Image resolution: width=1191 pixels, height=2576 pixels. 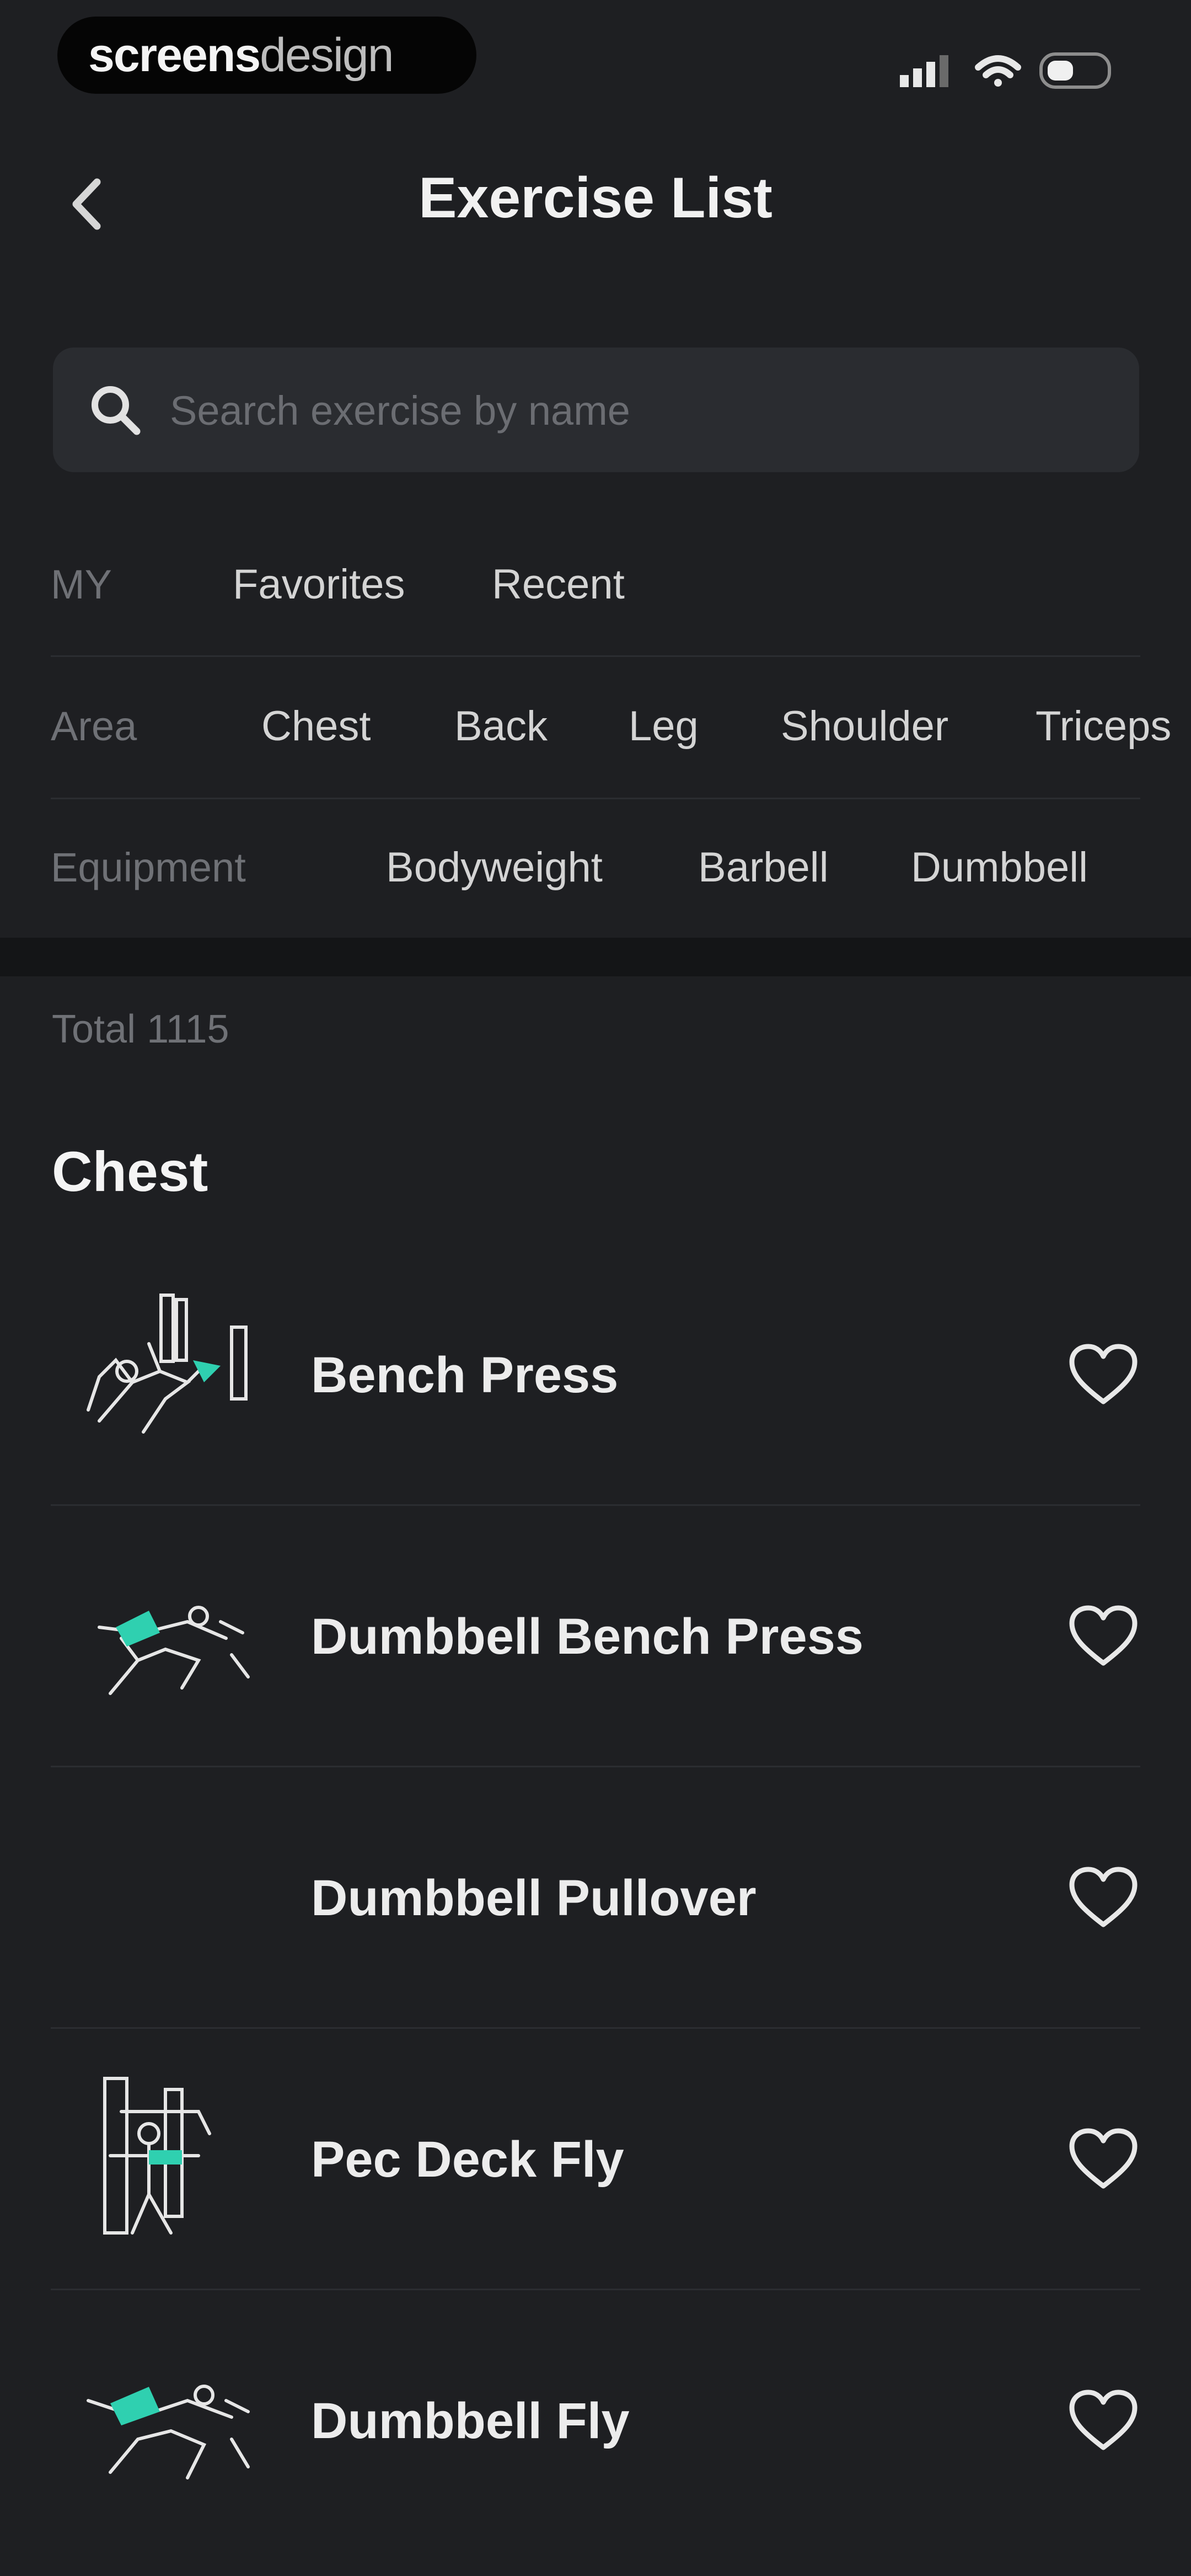 I want to click on filter-chip-barbell: Barbell, so click(x=763, y=867).